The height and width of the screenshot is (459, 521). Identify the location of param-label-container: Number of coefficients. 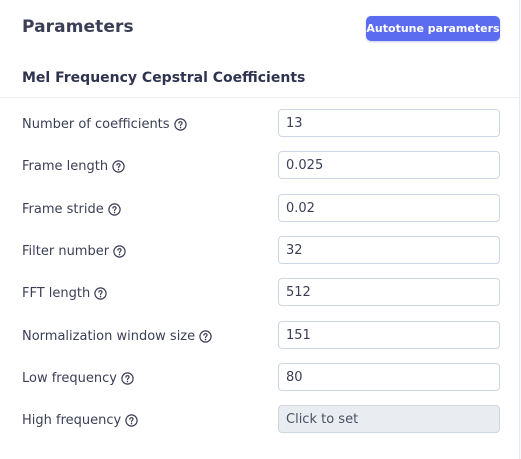
(104, 124).